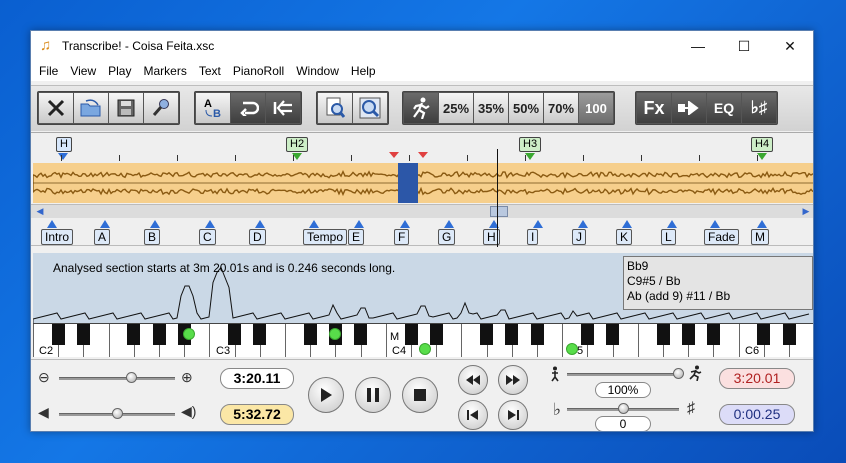 The height and width of the screenshot is (463, 846). I want to click on section-marker-e: E, so click(356, 237).